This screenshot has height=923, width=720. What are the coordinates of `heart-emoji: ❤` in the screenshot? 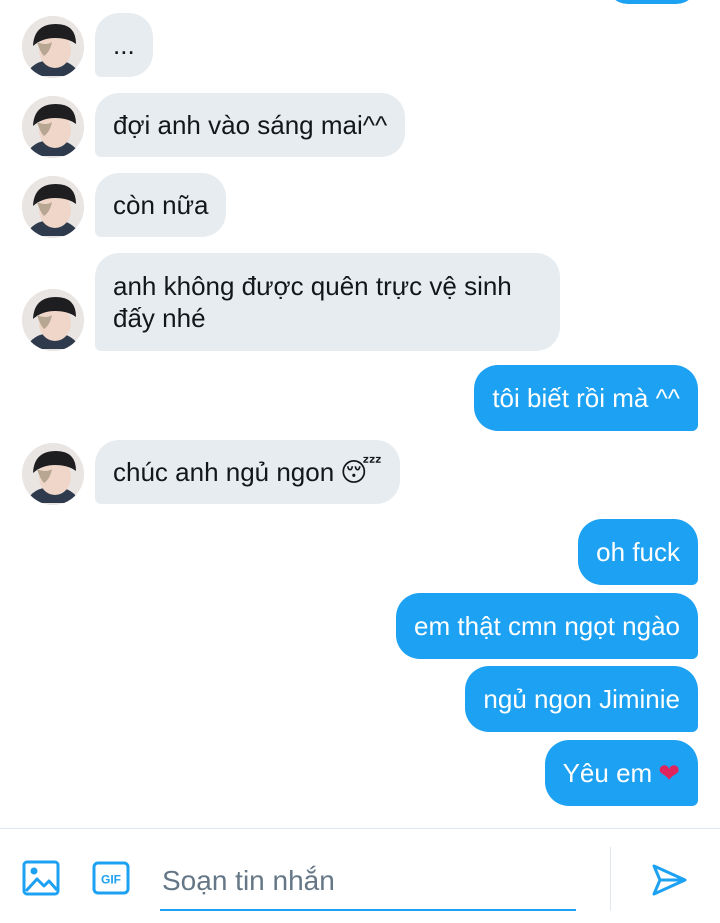 It's located at (669, 773).